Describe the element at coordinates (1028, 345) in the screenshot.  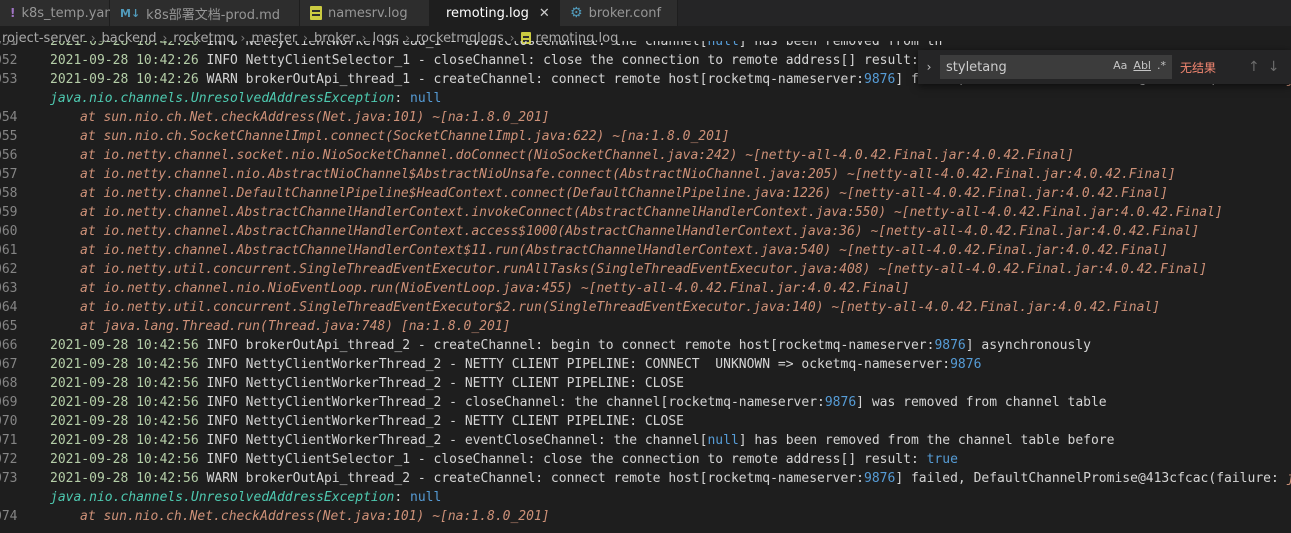
I see `log-message-end: ] asynchronously` at that location.